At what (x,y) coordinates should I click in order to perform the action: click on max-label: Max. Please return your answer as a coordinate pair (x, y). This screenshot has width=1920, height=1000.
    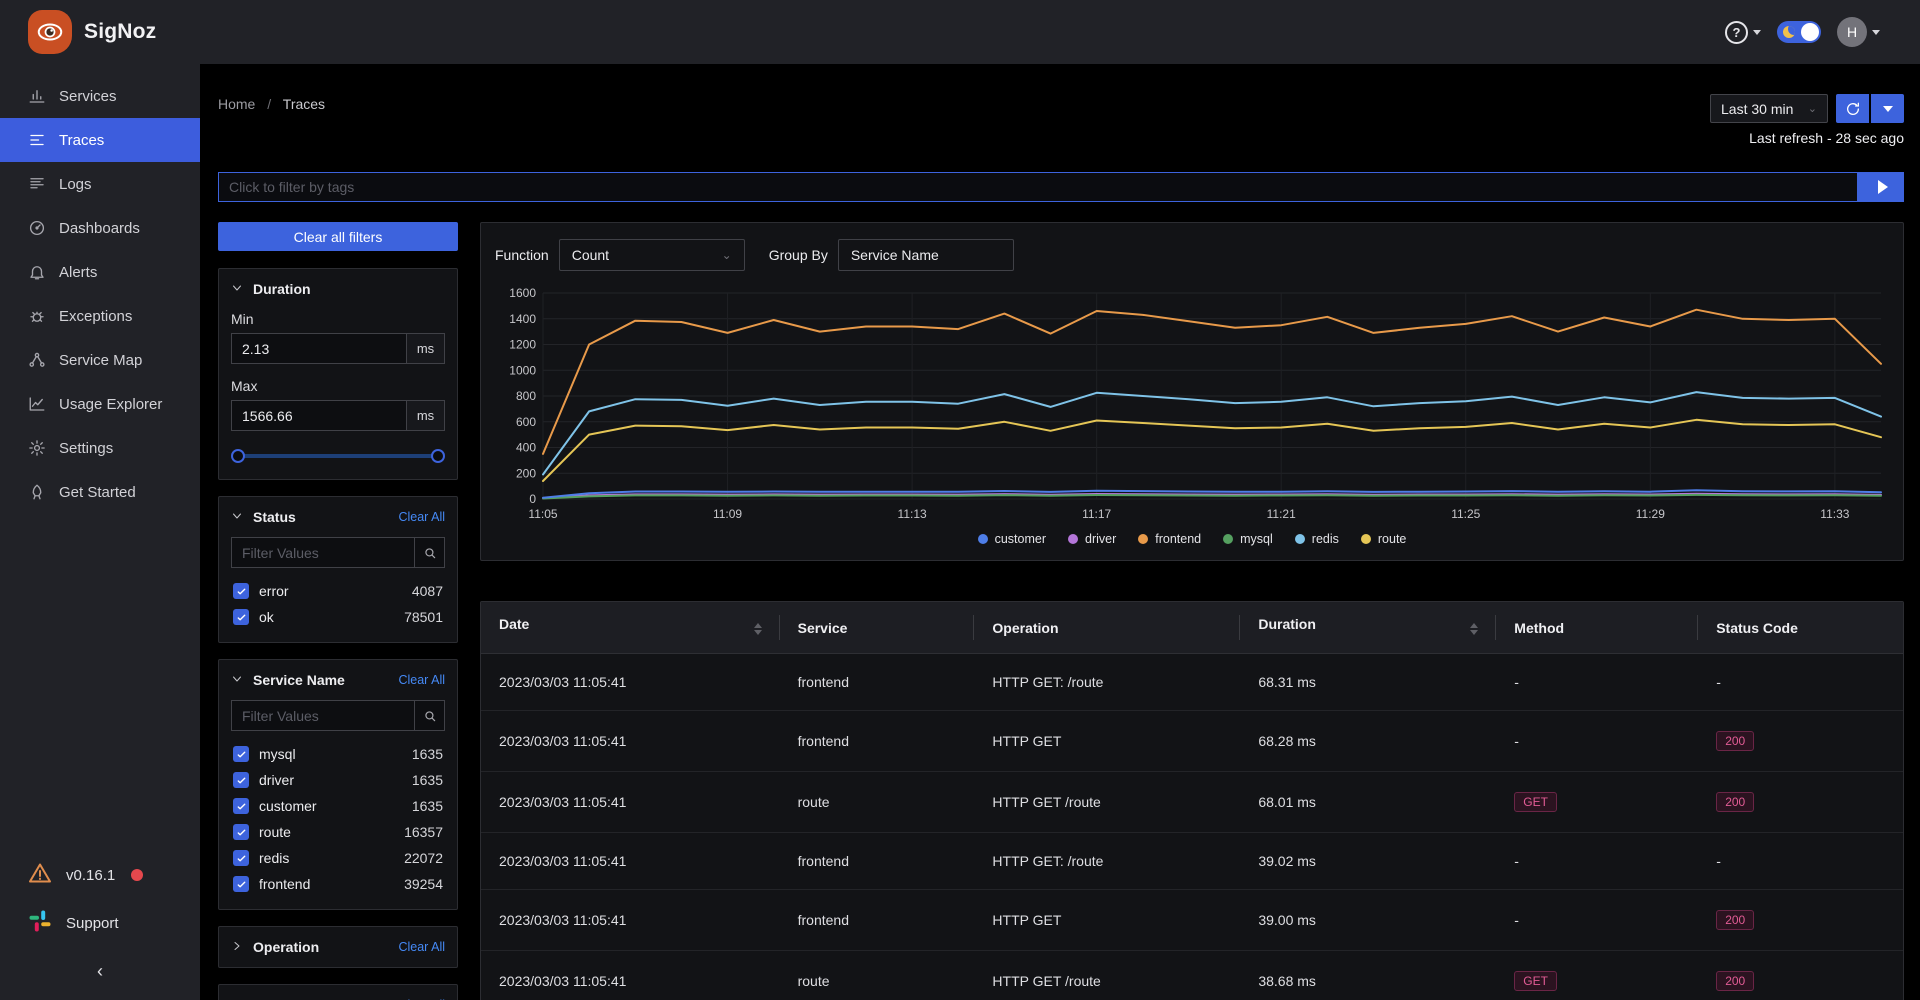
    Looking at the image, I should click on (244, 386).